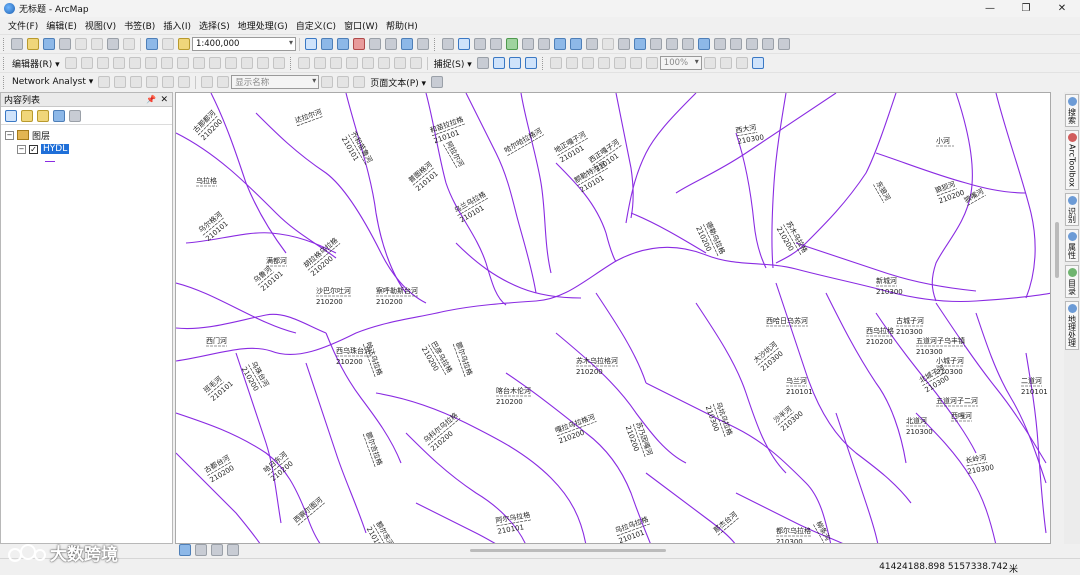  Describe the element at coordinates (75, 115) in the screenshot. I see `toc-options-icon` at that location.